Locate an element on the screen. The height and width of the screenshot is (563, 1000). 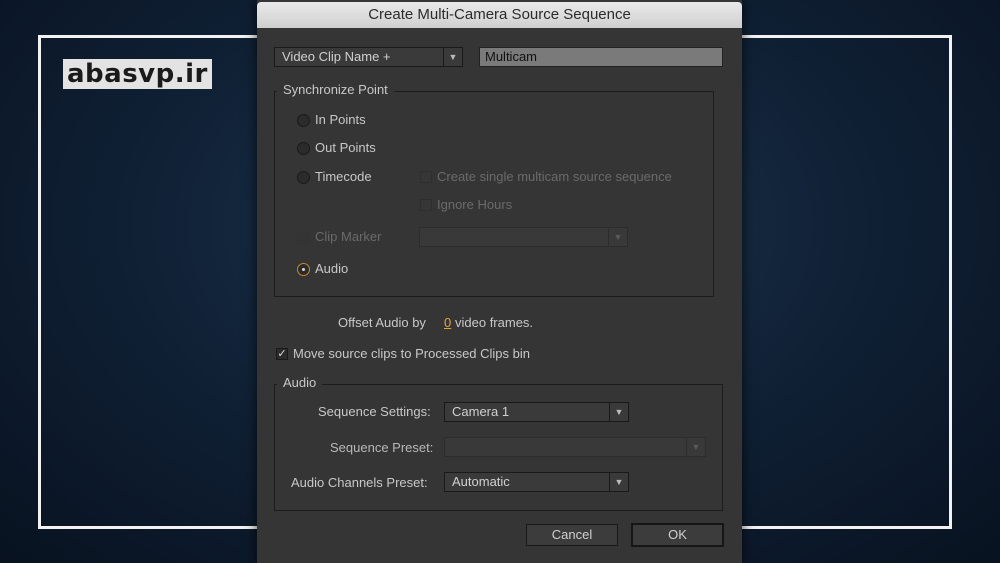
ignore-hours-checkbox is located at coordinates (426, 205).